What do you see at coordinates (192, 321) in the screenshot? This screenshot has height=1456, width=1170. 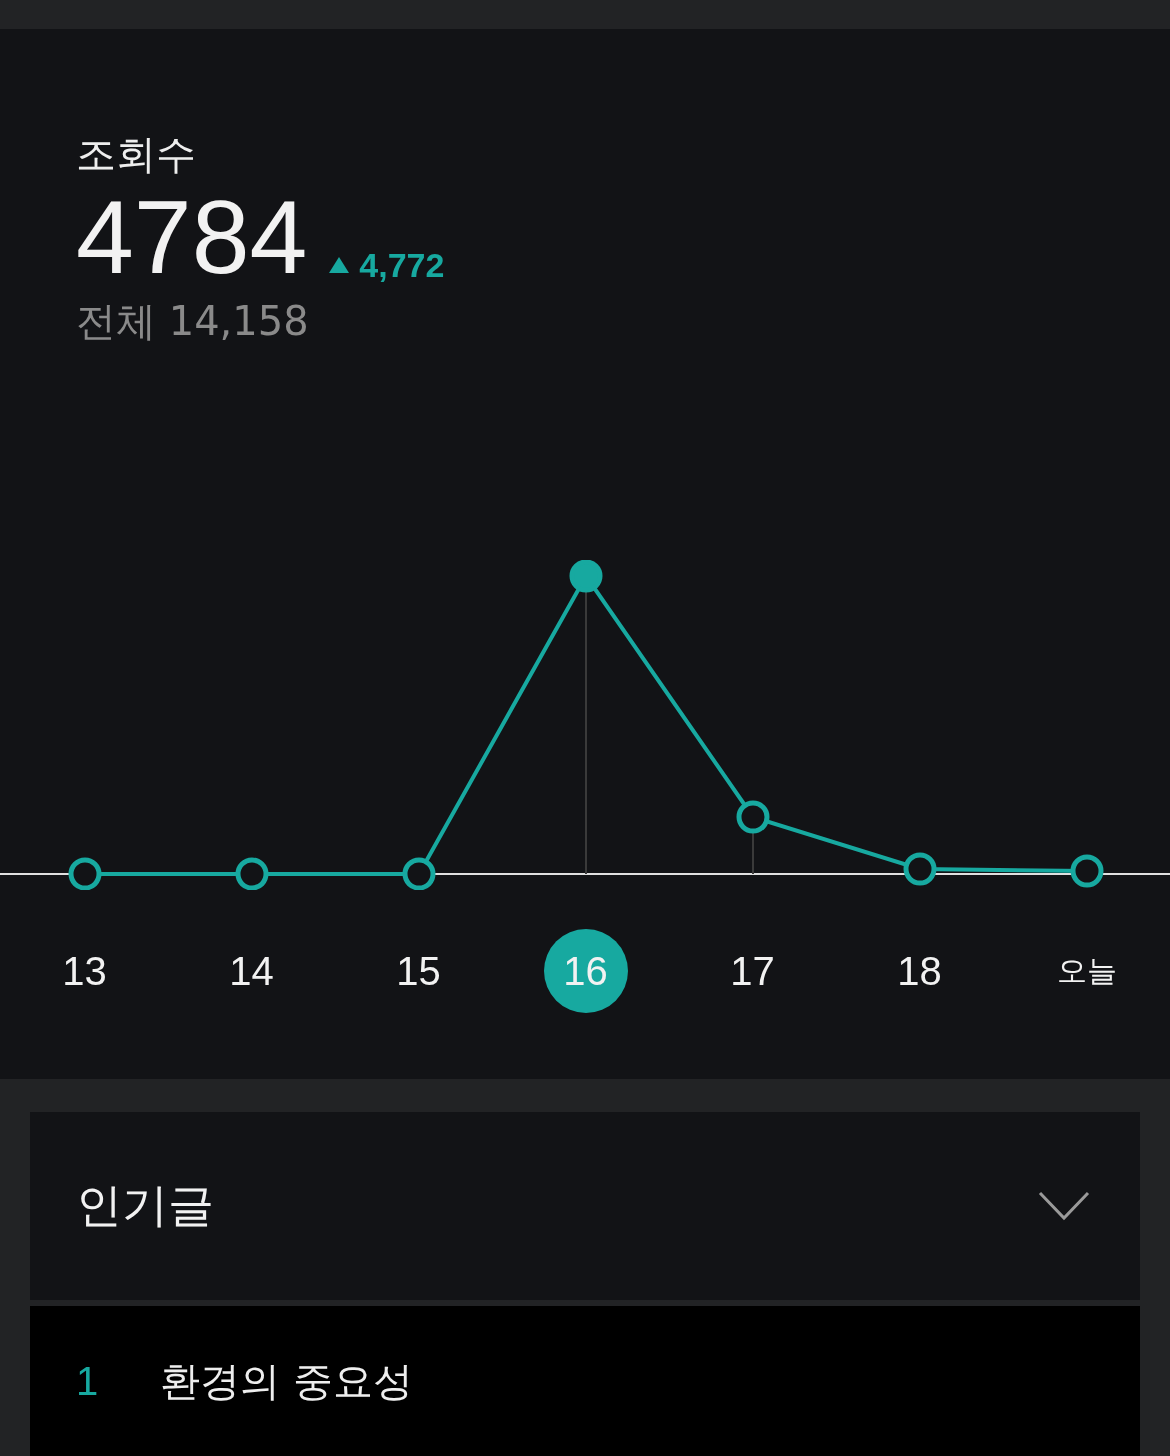 I see `views-total: 전체 14,158` at bounding box center [192, 321].